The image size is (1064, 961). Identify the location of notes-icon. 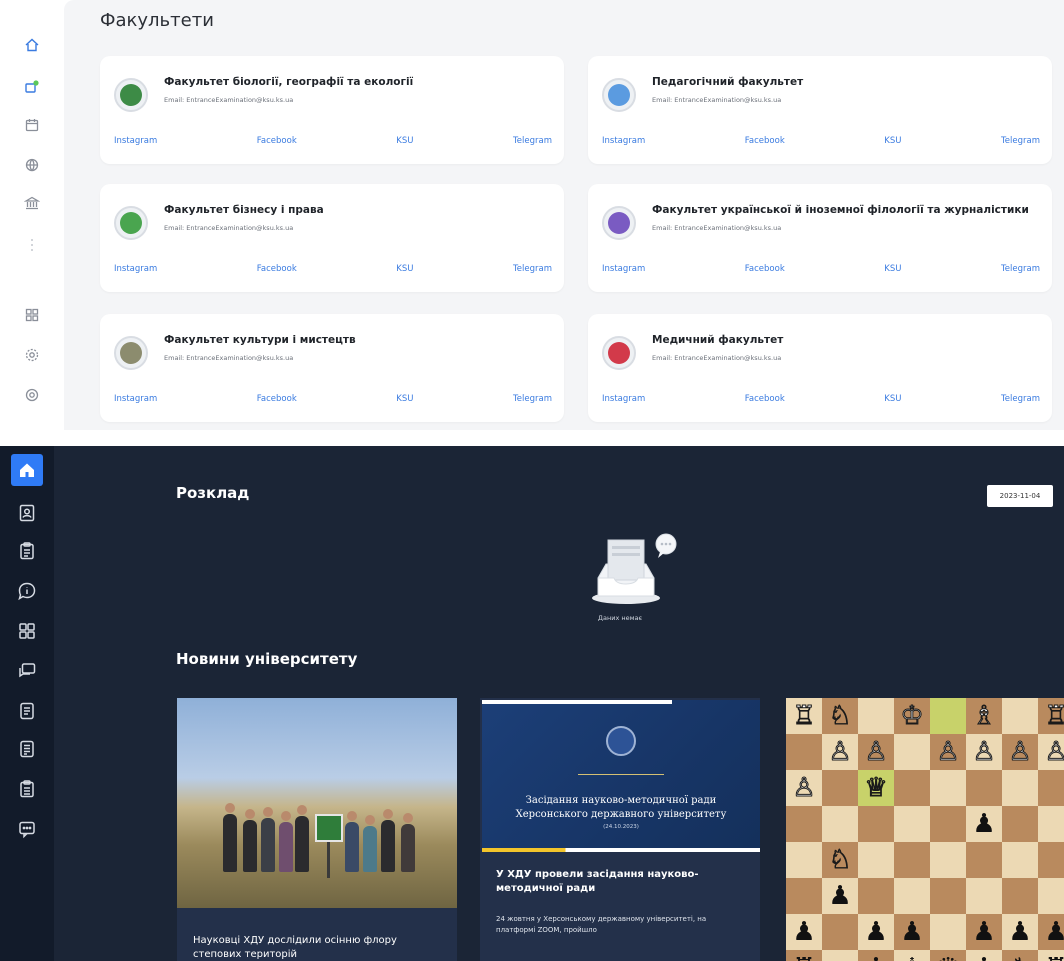
(27, 749).